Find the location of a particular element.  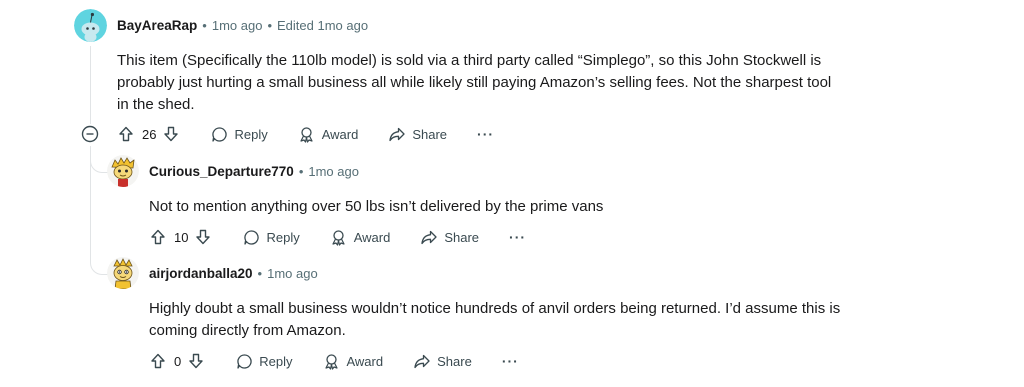

comment-actions: 0 Reply Award Share ··· is located at coordinates (334, 361).